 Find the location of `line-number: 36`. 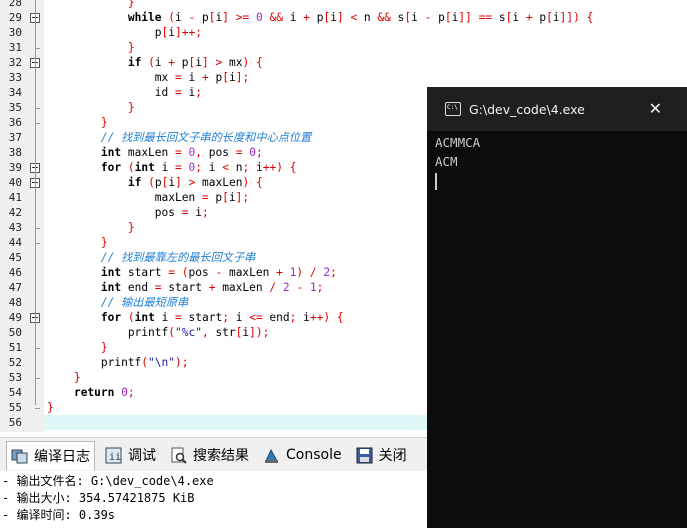

line-number: 36 is located at coordinates (15, 122).